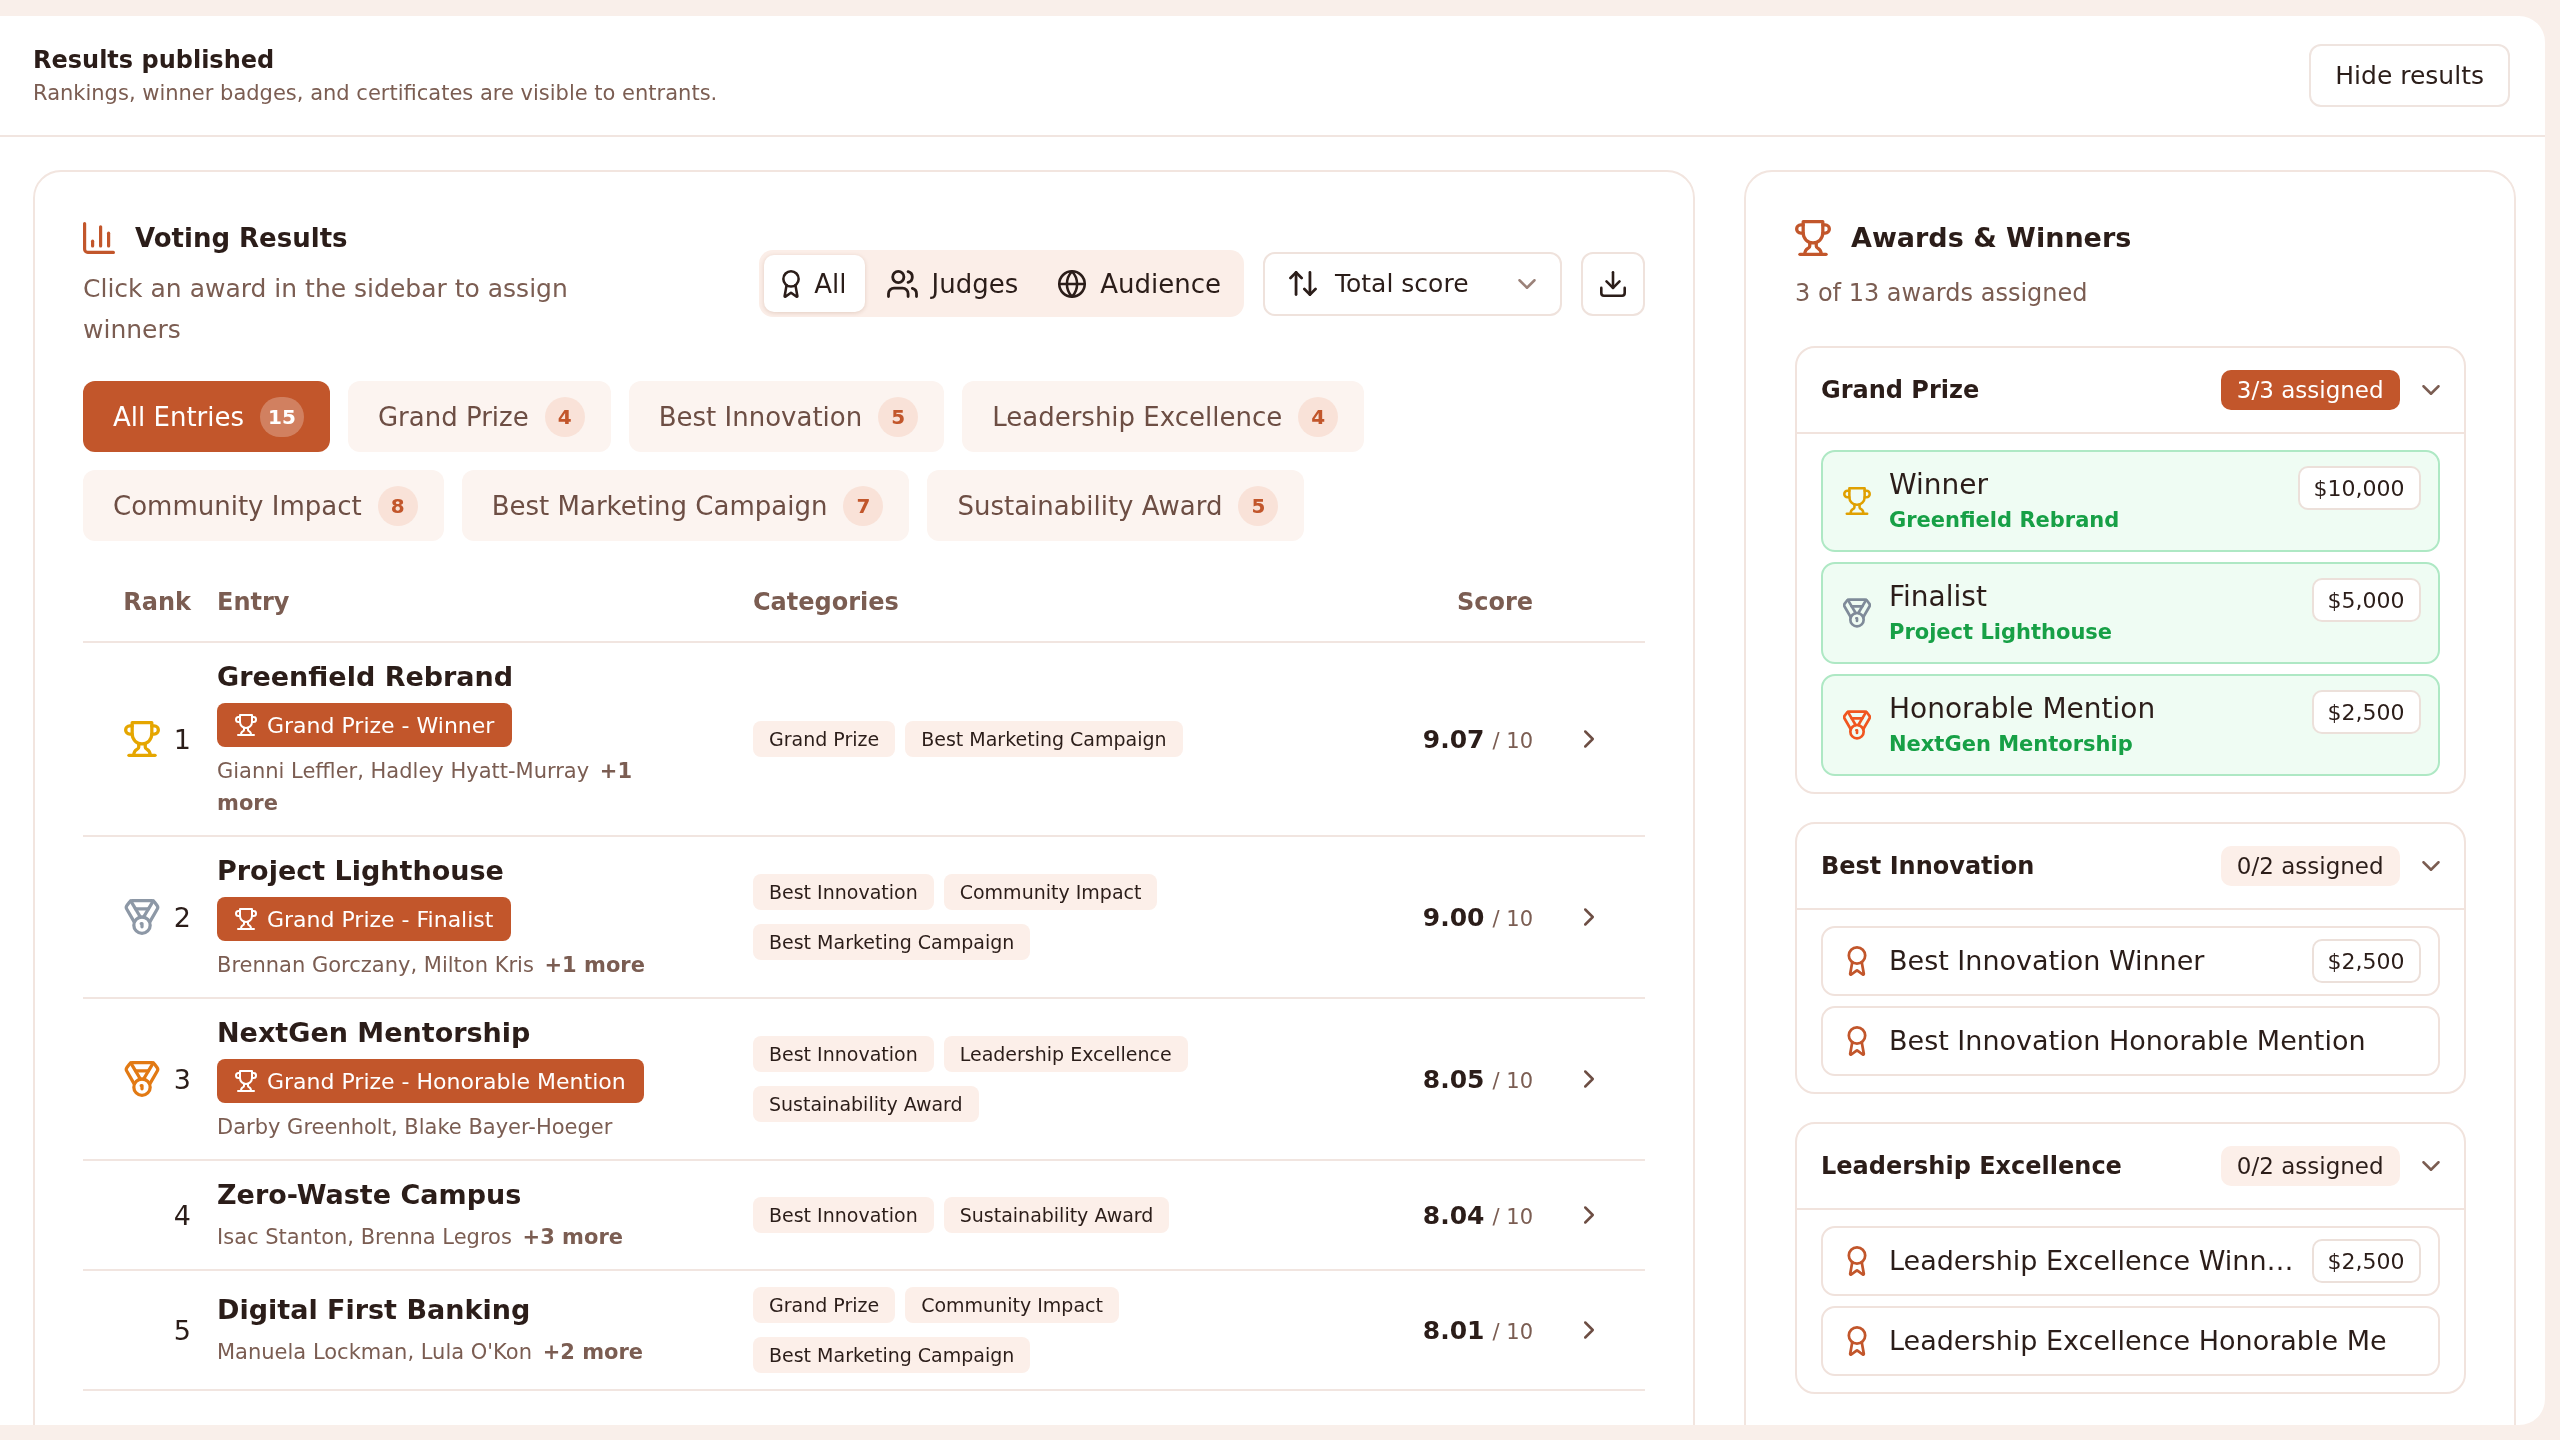  I want to click on winner-name: Project Lighthouse, so click(2001, 632).